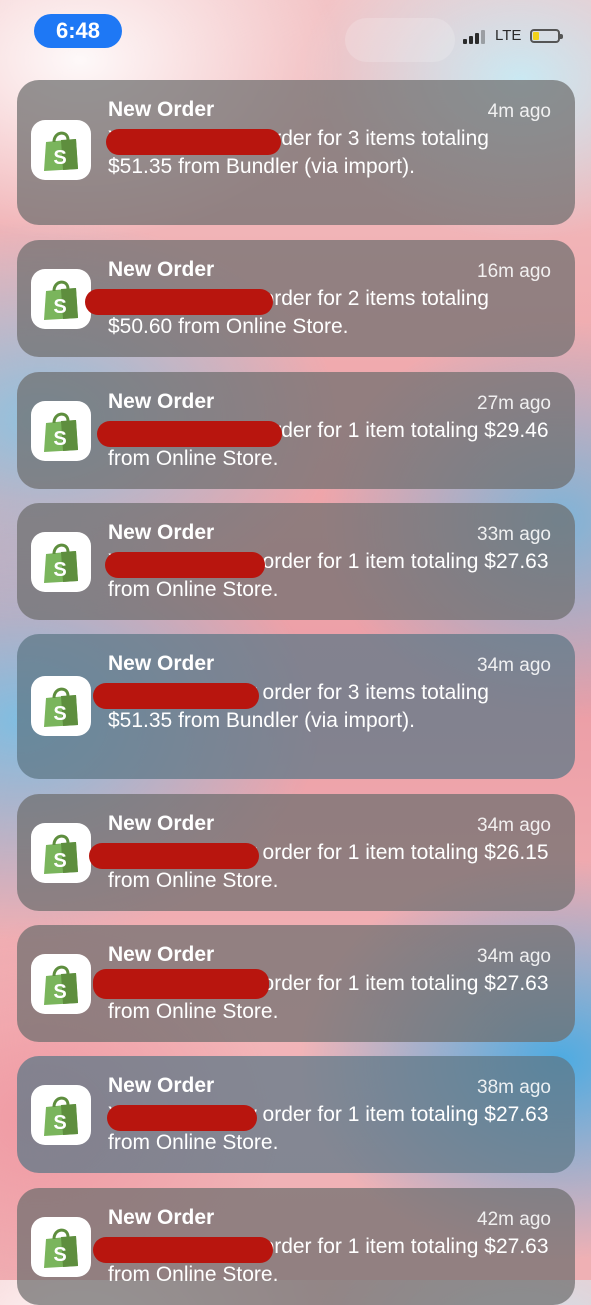 This screenshot has width=591, height=1305. Describe the element at coordinates (546, 36) in the screenshot. I see `battery-icon` at that location.